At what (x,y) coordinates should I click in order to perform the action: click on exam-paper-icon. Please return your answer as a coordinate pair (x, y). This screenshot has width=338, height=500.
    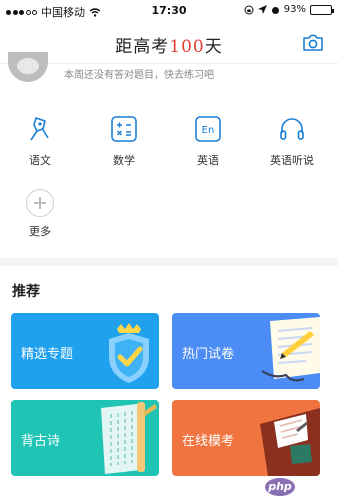
    Looking at the image, I should click on (290, 349).